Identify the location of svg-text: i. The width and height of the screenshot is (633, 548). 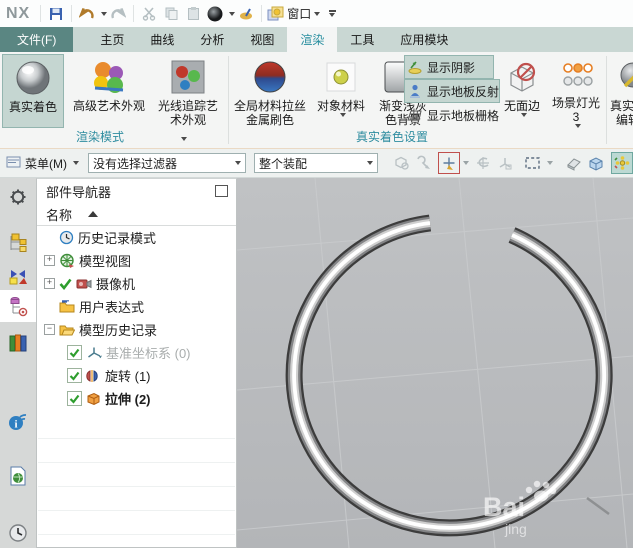
(15, 425).